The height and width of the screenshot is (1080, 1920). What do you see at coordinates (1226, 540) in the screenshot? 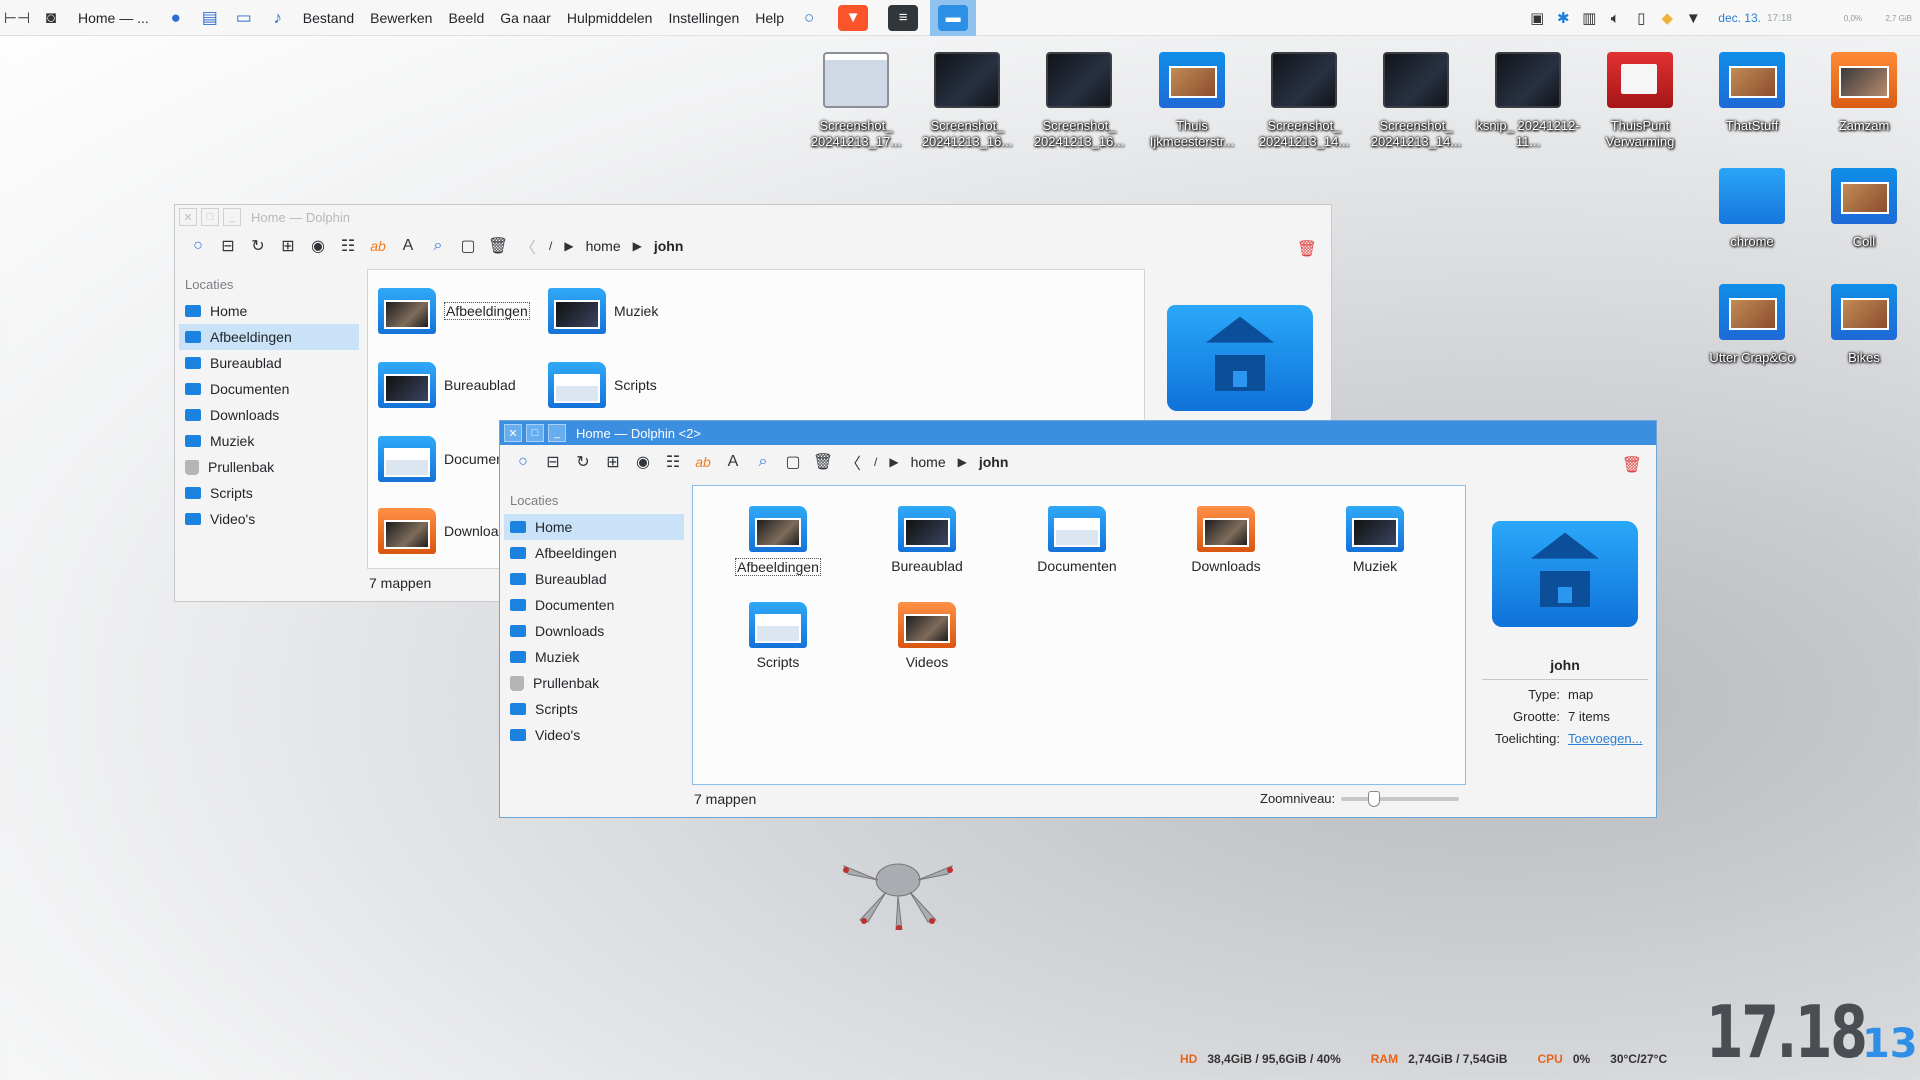
I see `folder-item-downloads: Downloads` at bounding box center [1226, 540].